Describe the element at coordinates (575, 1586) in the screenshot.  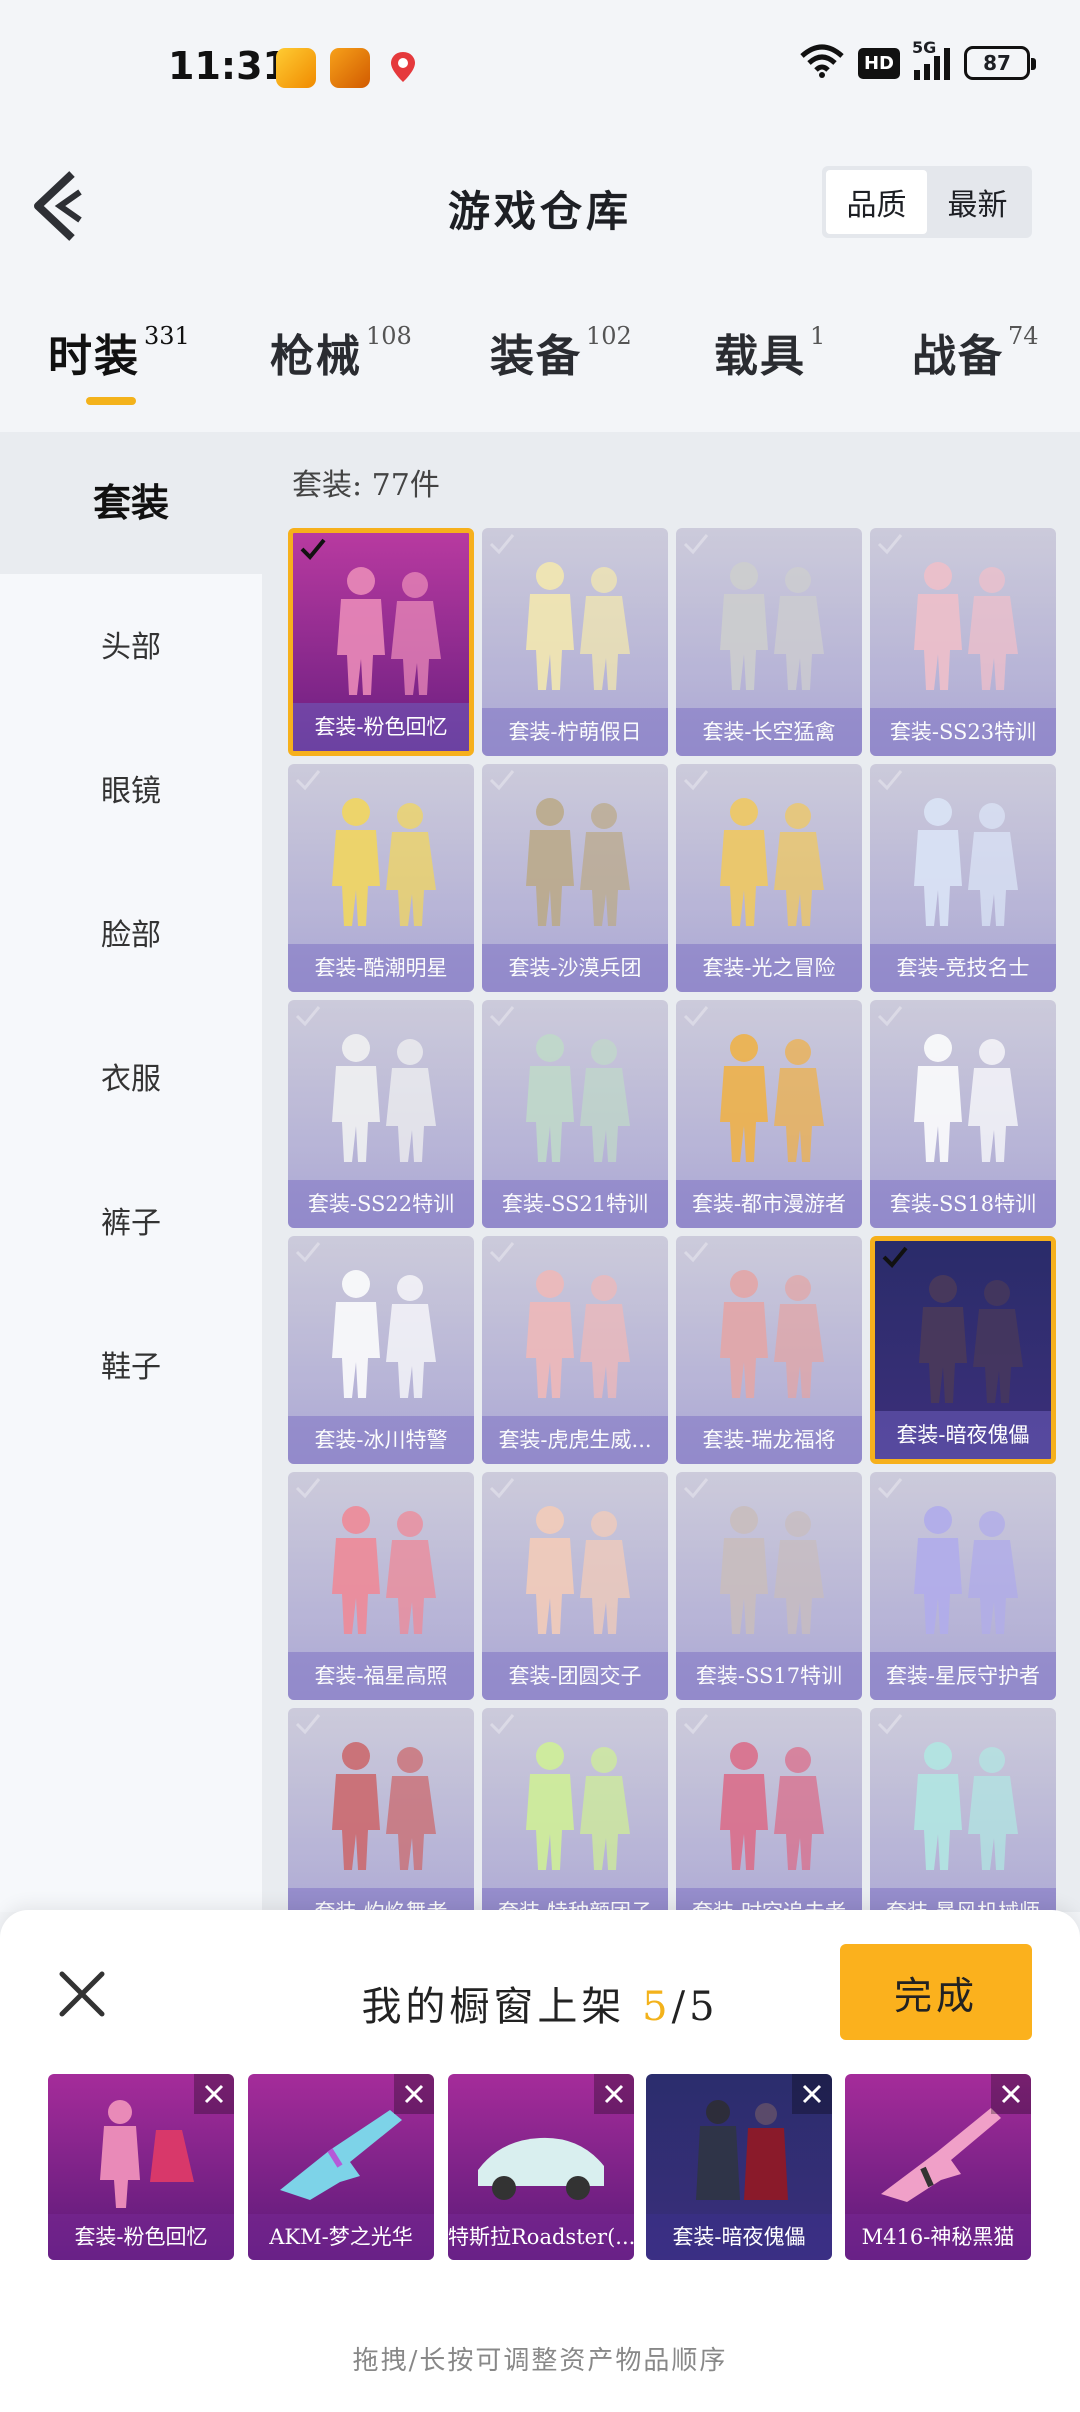
I see `item-card: 套装-团圆交子` at that location.